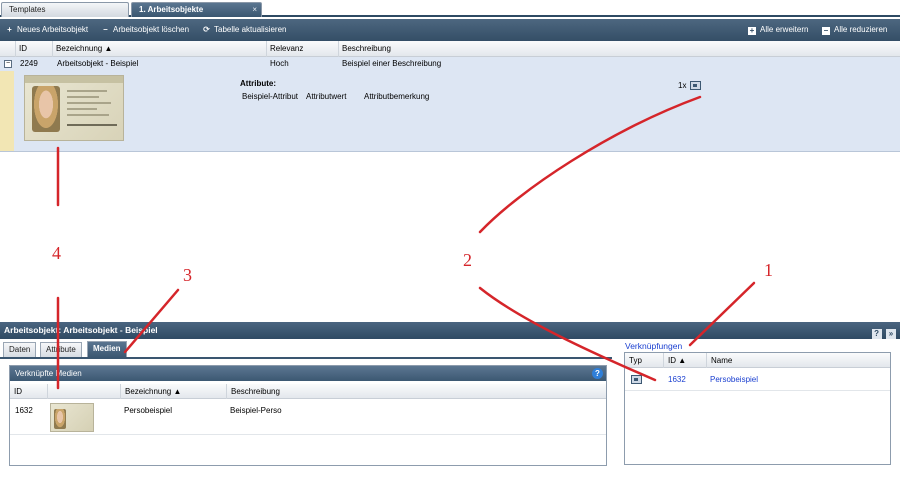  What do you see at coordinates (644, 360) in the screenshot?
I see `links-column-typ: Typ` at bounding box center [644, 360].